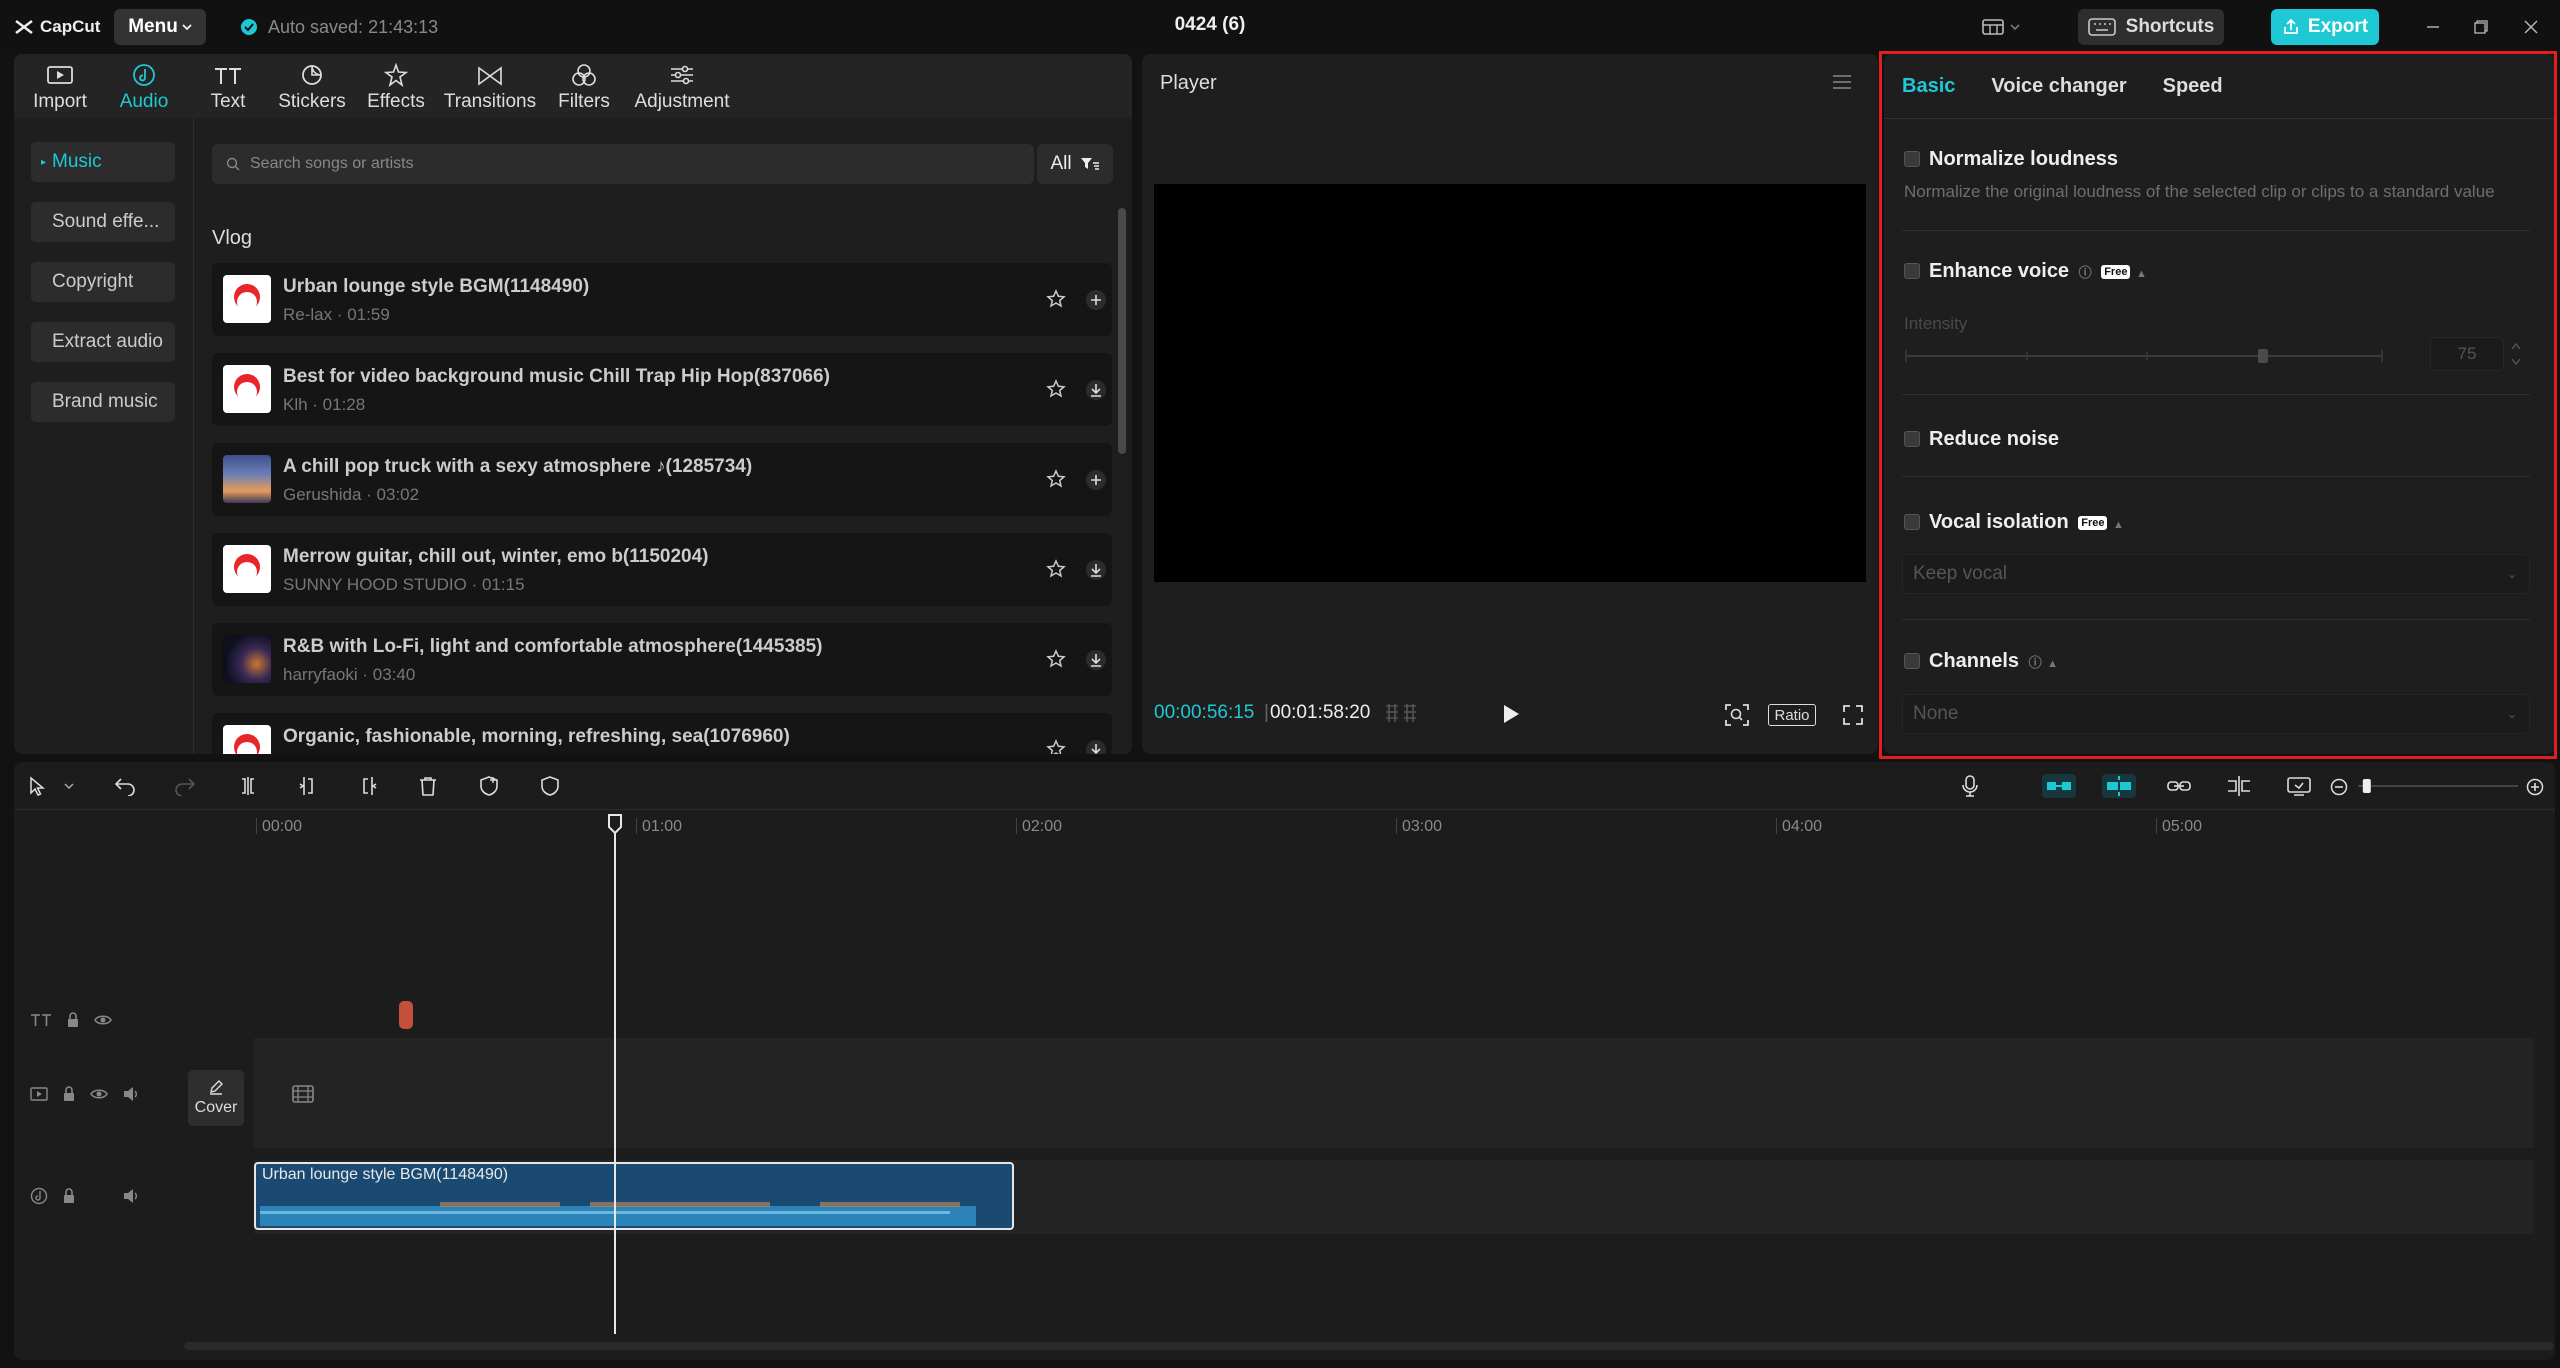  What do you see at coordinates (2119, 786) in the screenshot?
I see `snap-toggle` at bounding box center [2119, 786].